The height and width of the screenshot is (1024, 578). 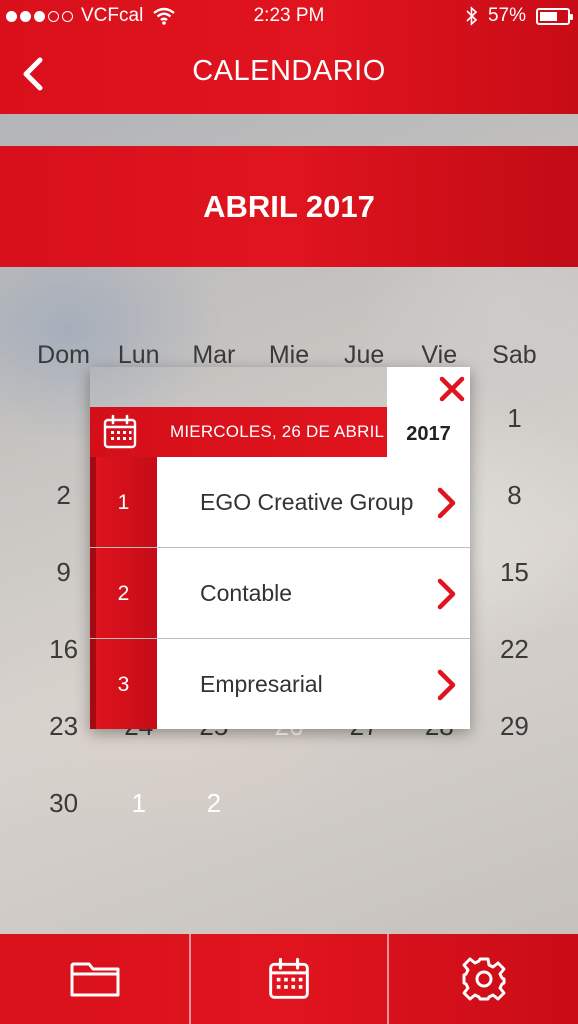 I want to click on tab-settings, so click(x=483, y=979).